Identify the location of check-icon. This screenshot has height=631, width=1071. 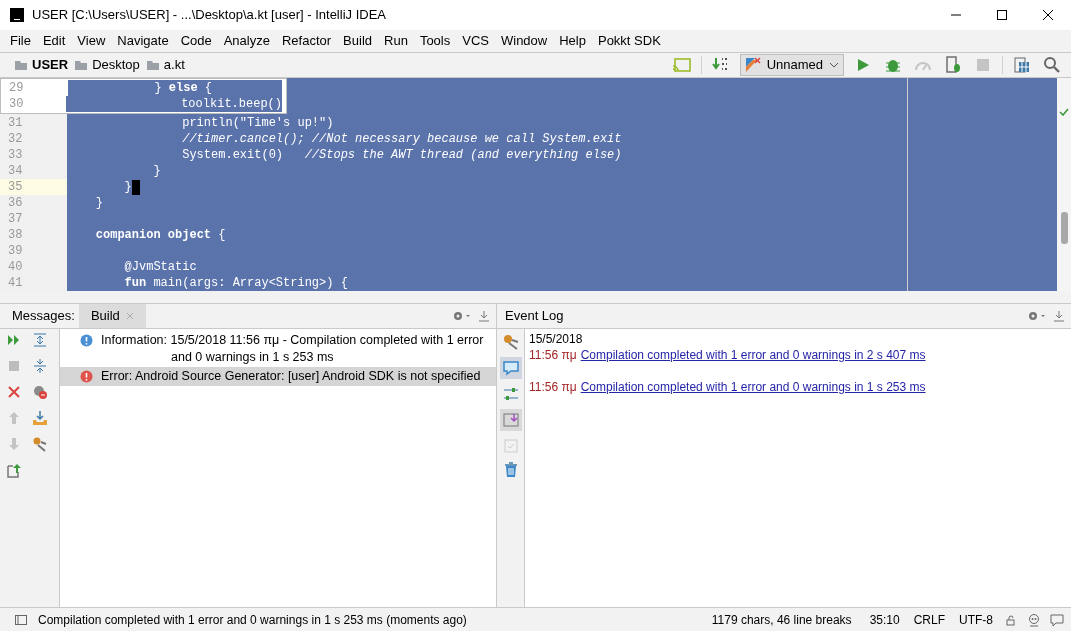
(1064, 112).